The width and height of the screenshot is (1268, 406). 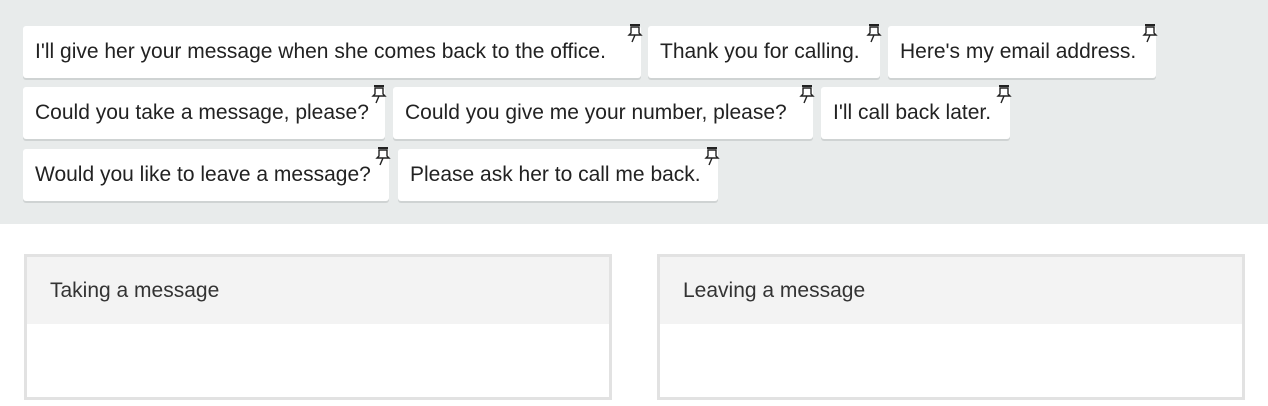 What do you see at coordinates (596, 112) in the screenshot?
I see `phrase-text: Could you give me your number, please?` at bounding box center [596, 112].